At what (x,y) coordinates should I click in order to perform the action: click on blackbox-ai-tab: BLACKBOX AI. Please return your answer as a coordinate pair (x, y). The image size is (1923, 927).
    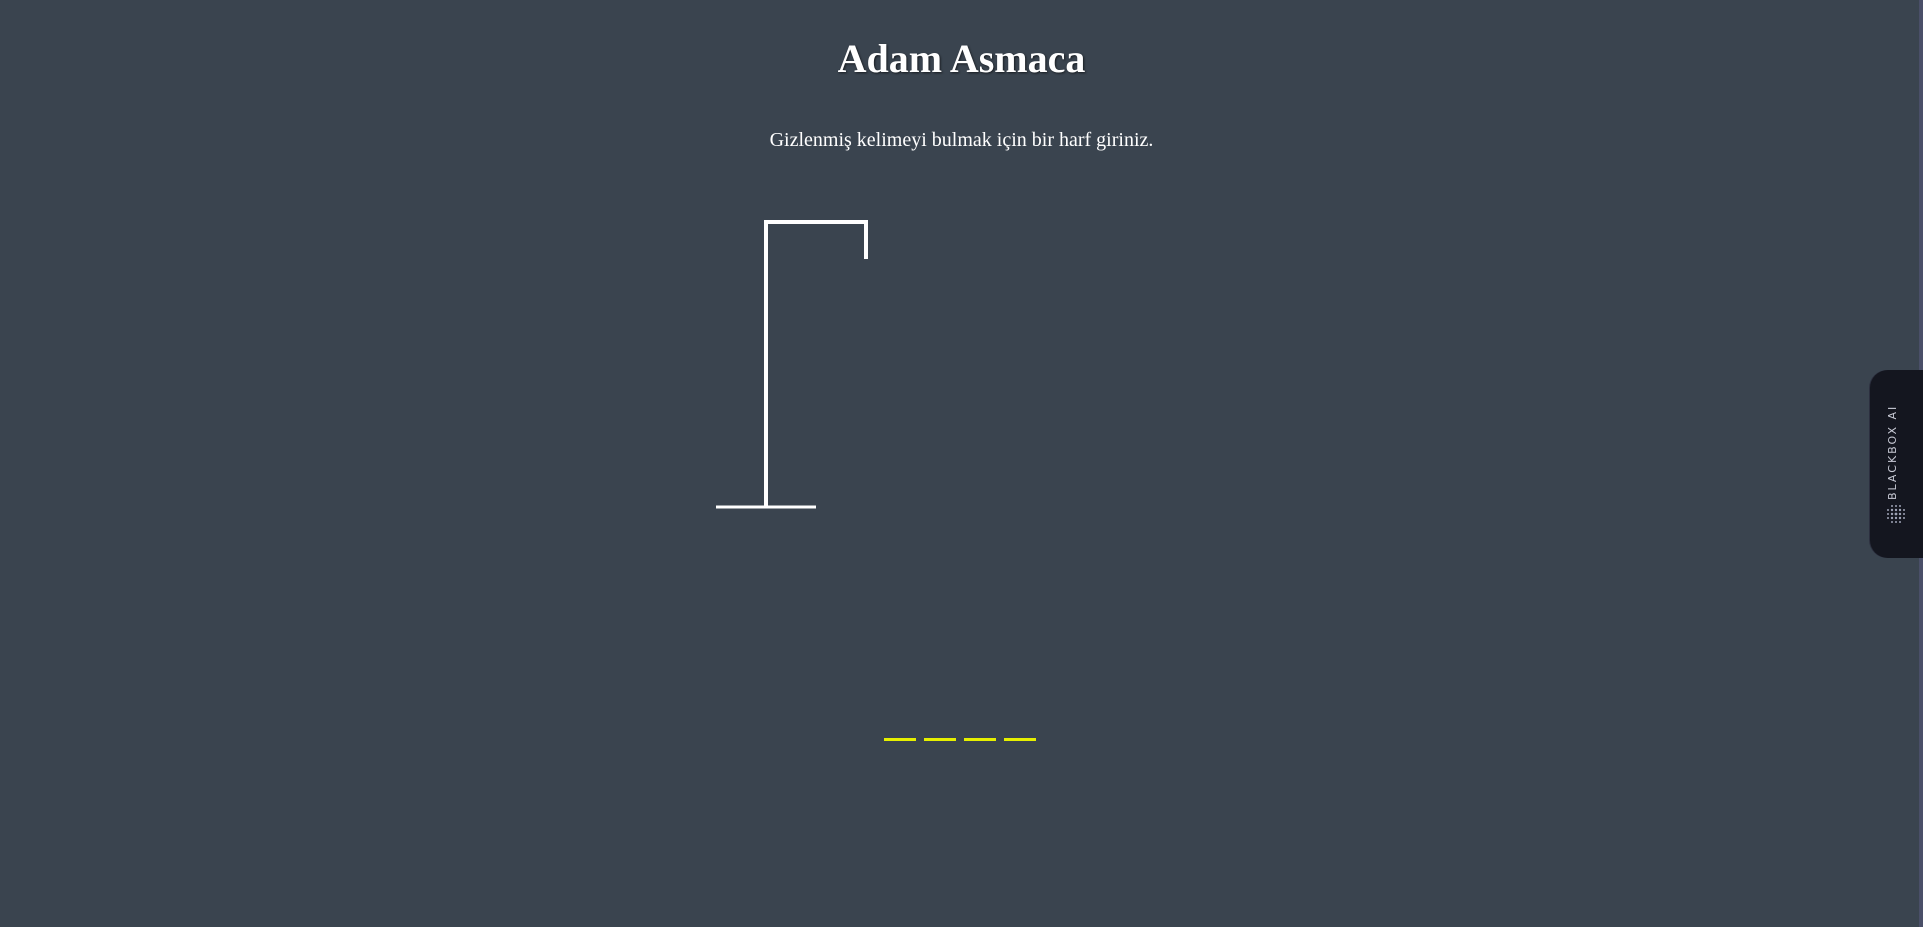
    Looking at the image, I should click on (1896, 464).